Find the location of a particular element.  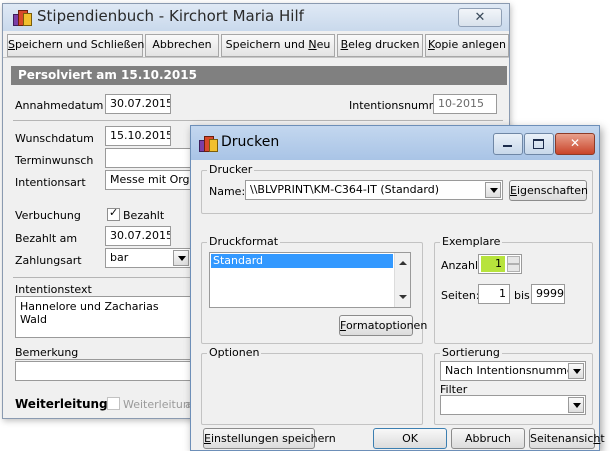

sorting-value: Nach Intentionsnummer is located at coordinates (512, 370).